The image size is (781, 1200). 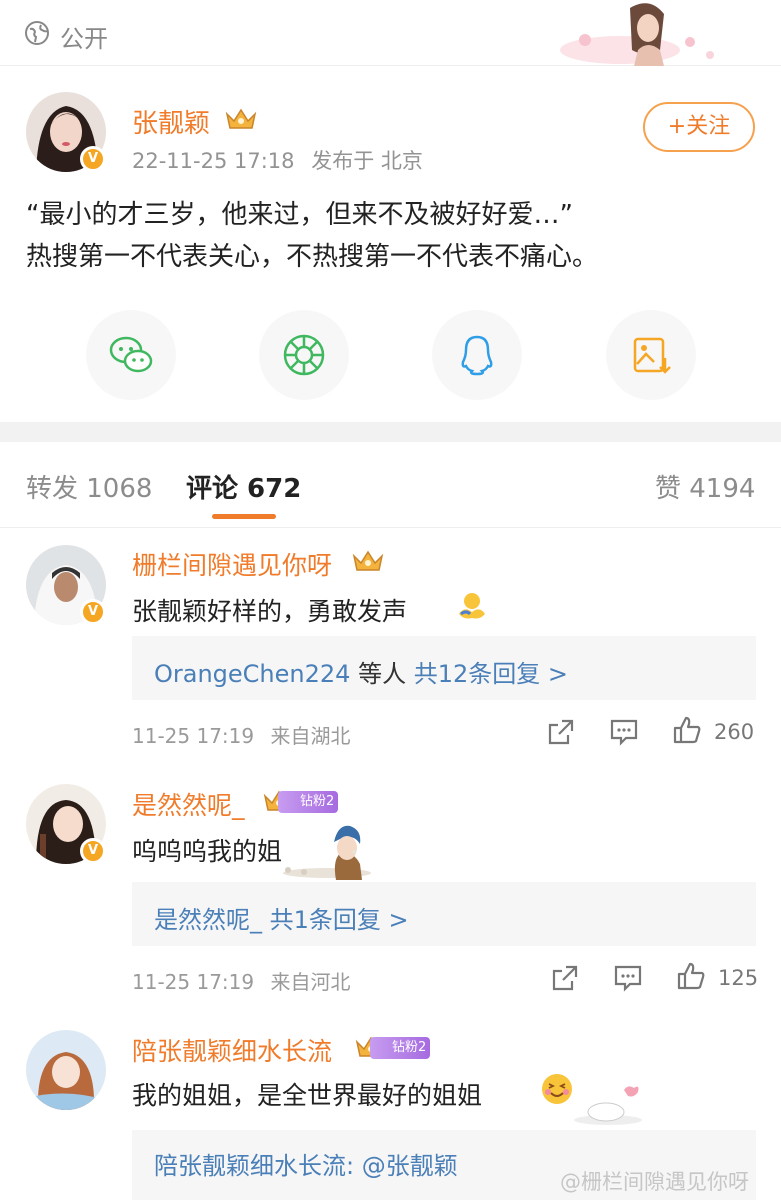 What do you see at coordinates (188, 804) in the screenshot?
I see `comment-author: 是然然呢_` at bounding box center [188, 804].